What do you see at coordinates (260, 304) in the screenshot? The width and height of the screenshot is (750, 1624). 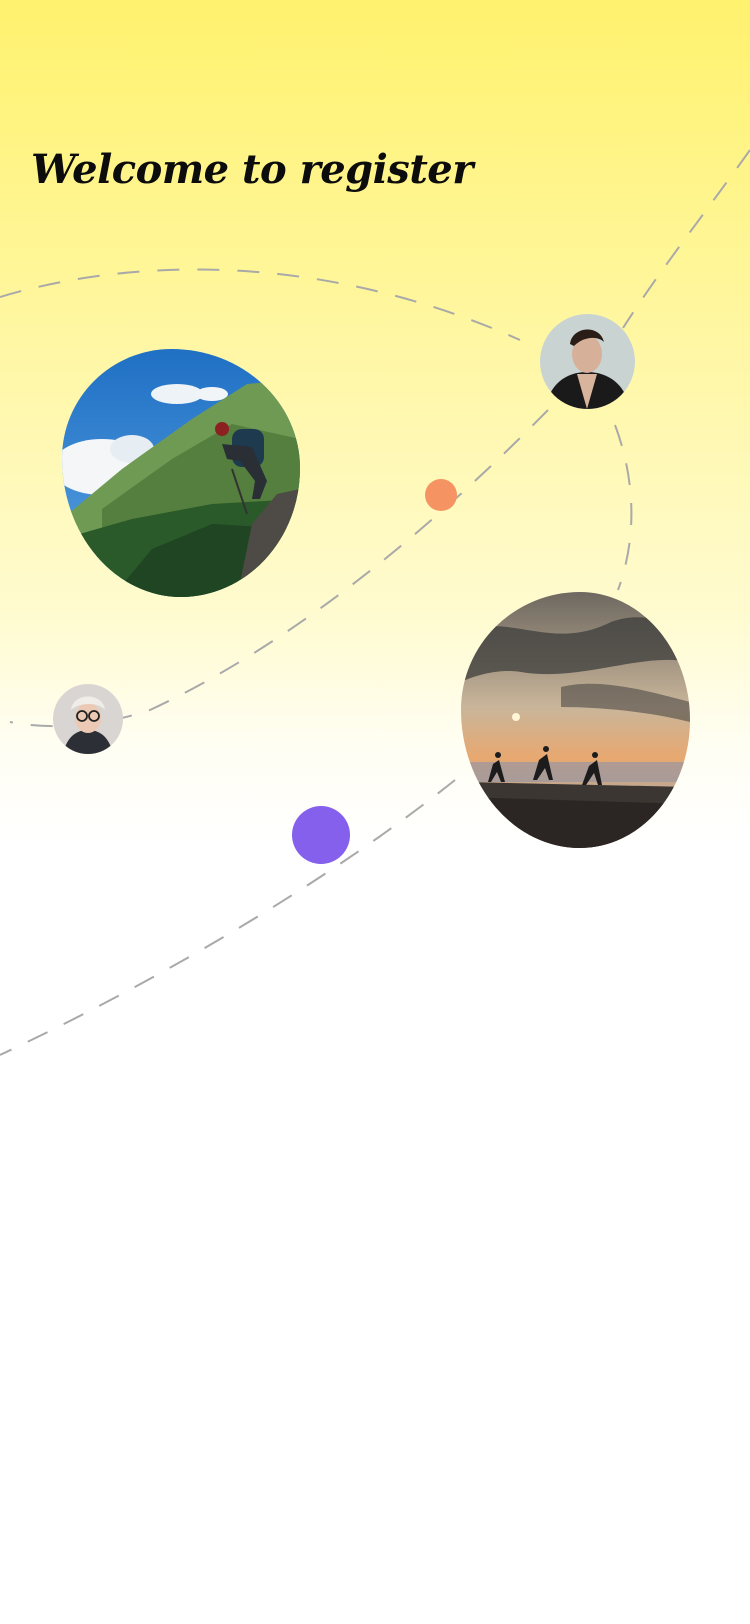 I see `orbit-path-top` at bounding box center [260, 304].